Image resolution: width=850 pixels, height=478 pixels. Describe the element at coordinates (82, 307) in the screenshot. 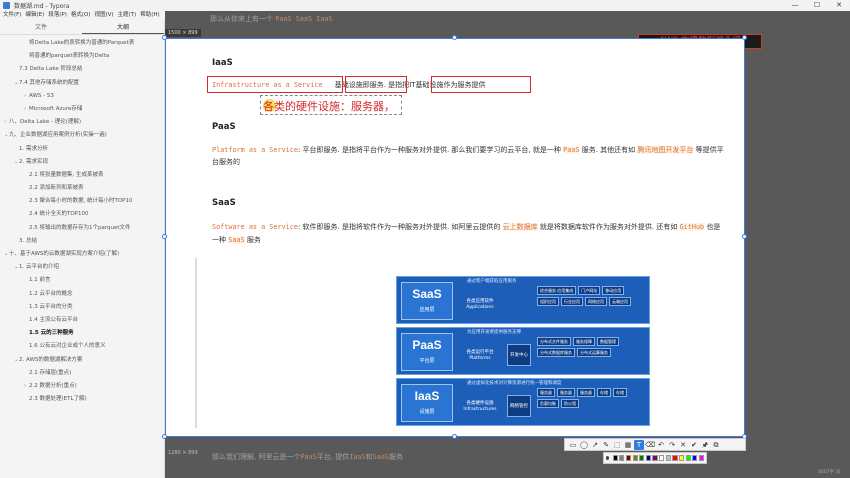

I see `outline-item: 1.3 云平台的分类` at that location.